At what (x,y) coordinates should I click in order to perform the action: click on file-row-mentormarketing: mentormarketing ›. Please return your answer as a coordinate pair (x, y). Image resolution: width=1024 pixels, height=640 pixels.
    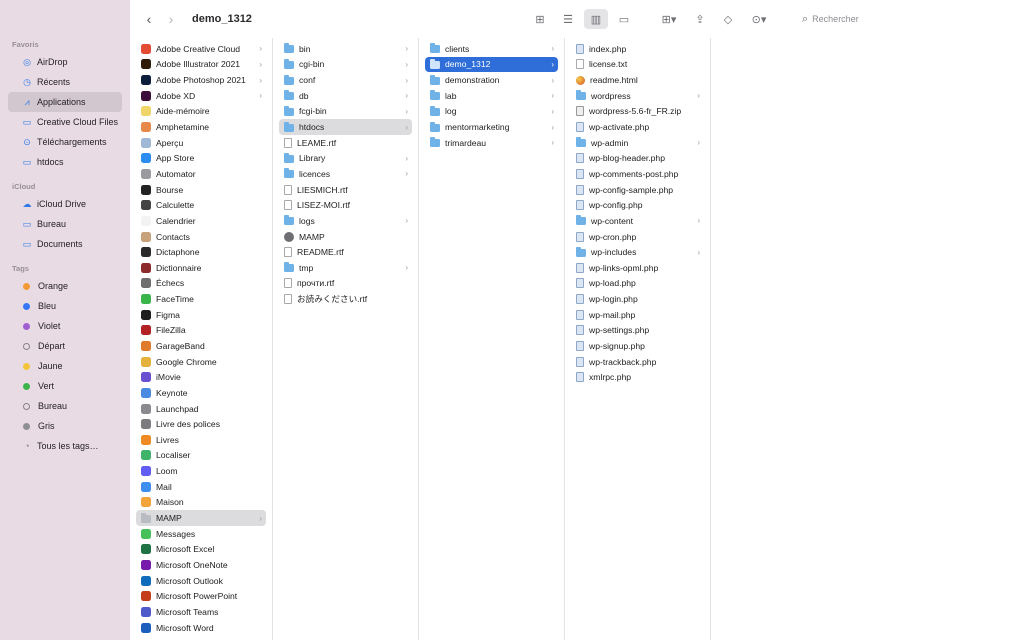
    Looking at the image, I should click on (491, 127).